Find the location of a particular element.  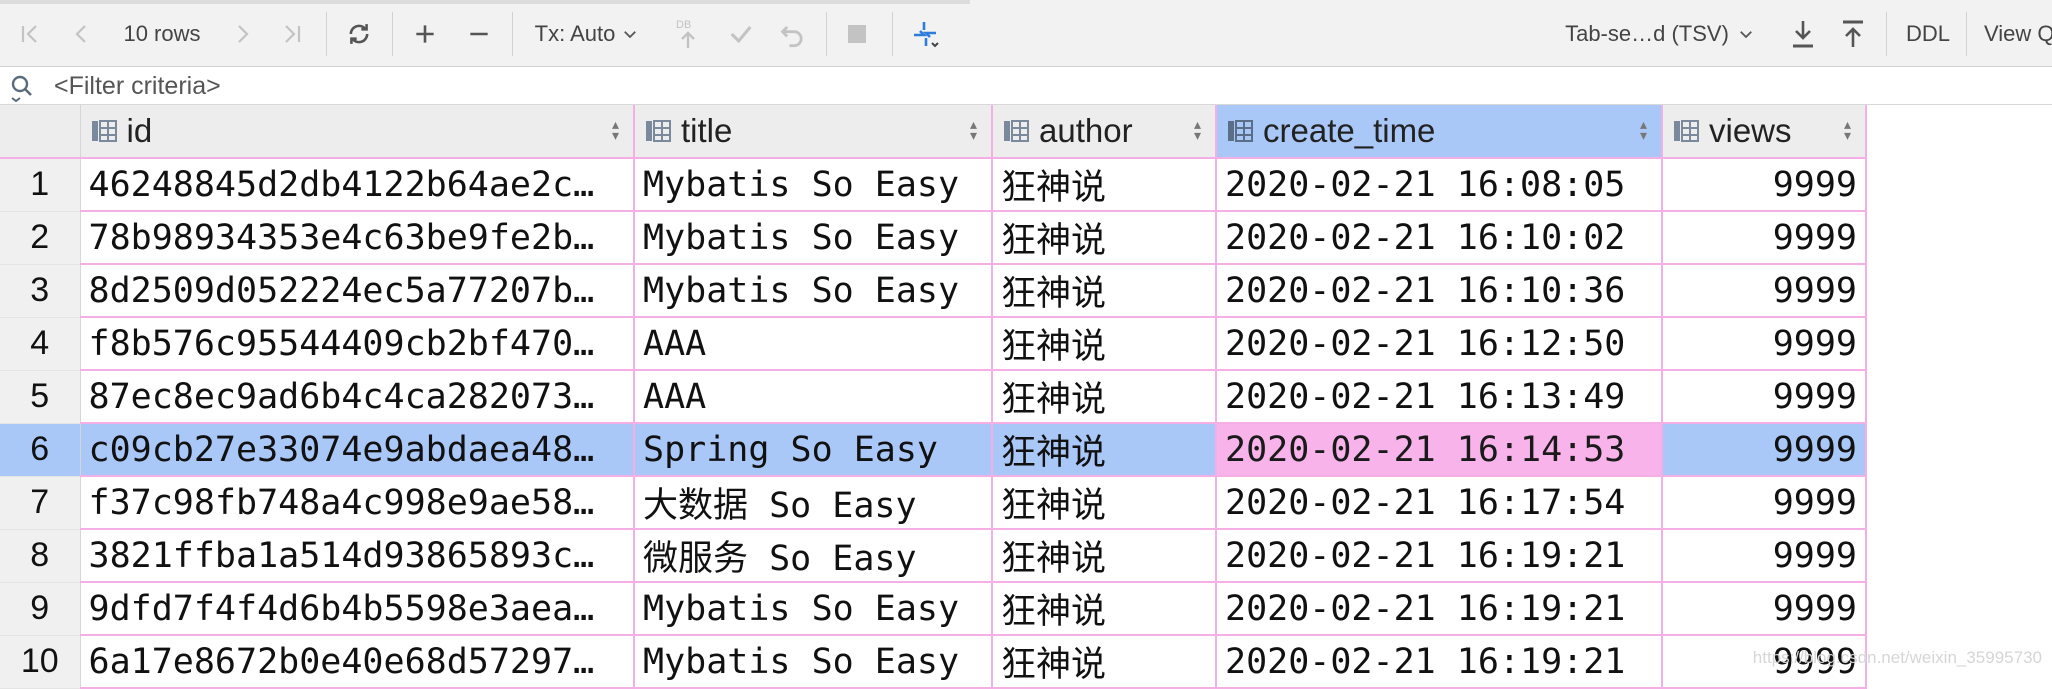

commit-check-icon is located at coordinates (741, 34).